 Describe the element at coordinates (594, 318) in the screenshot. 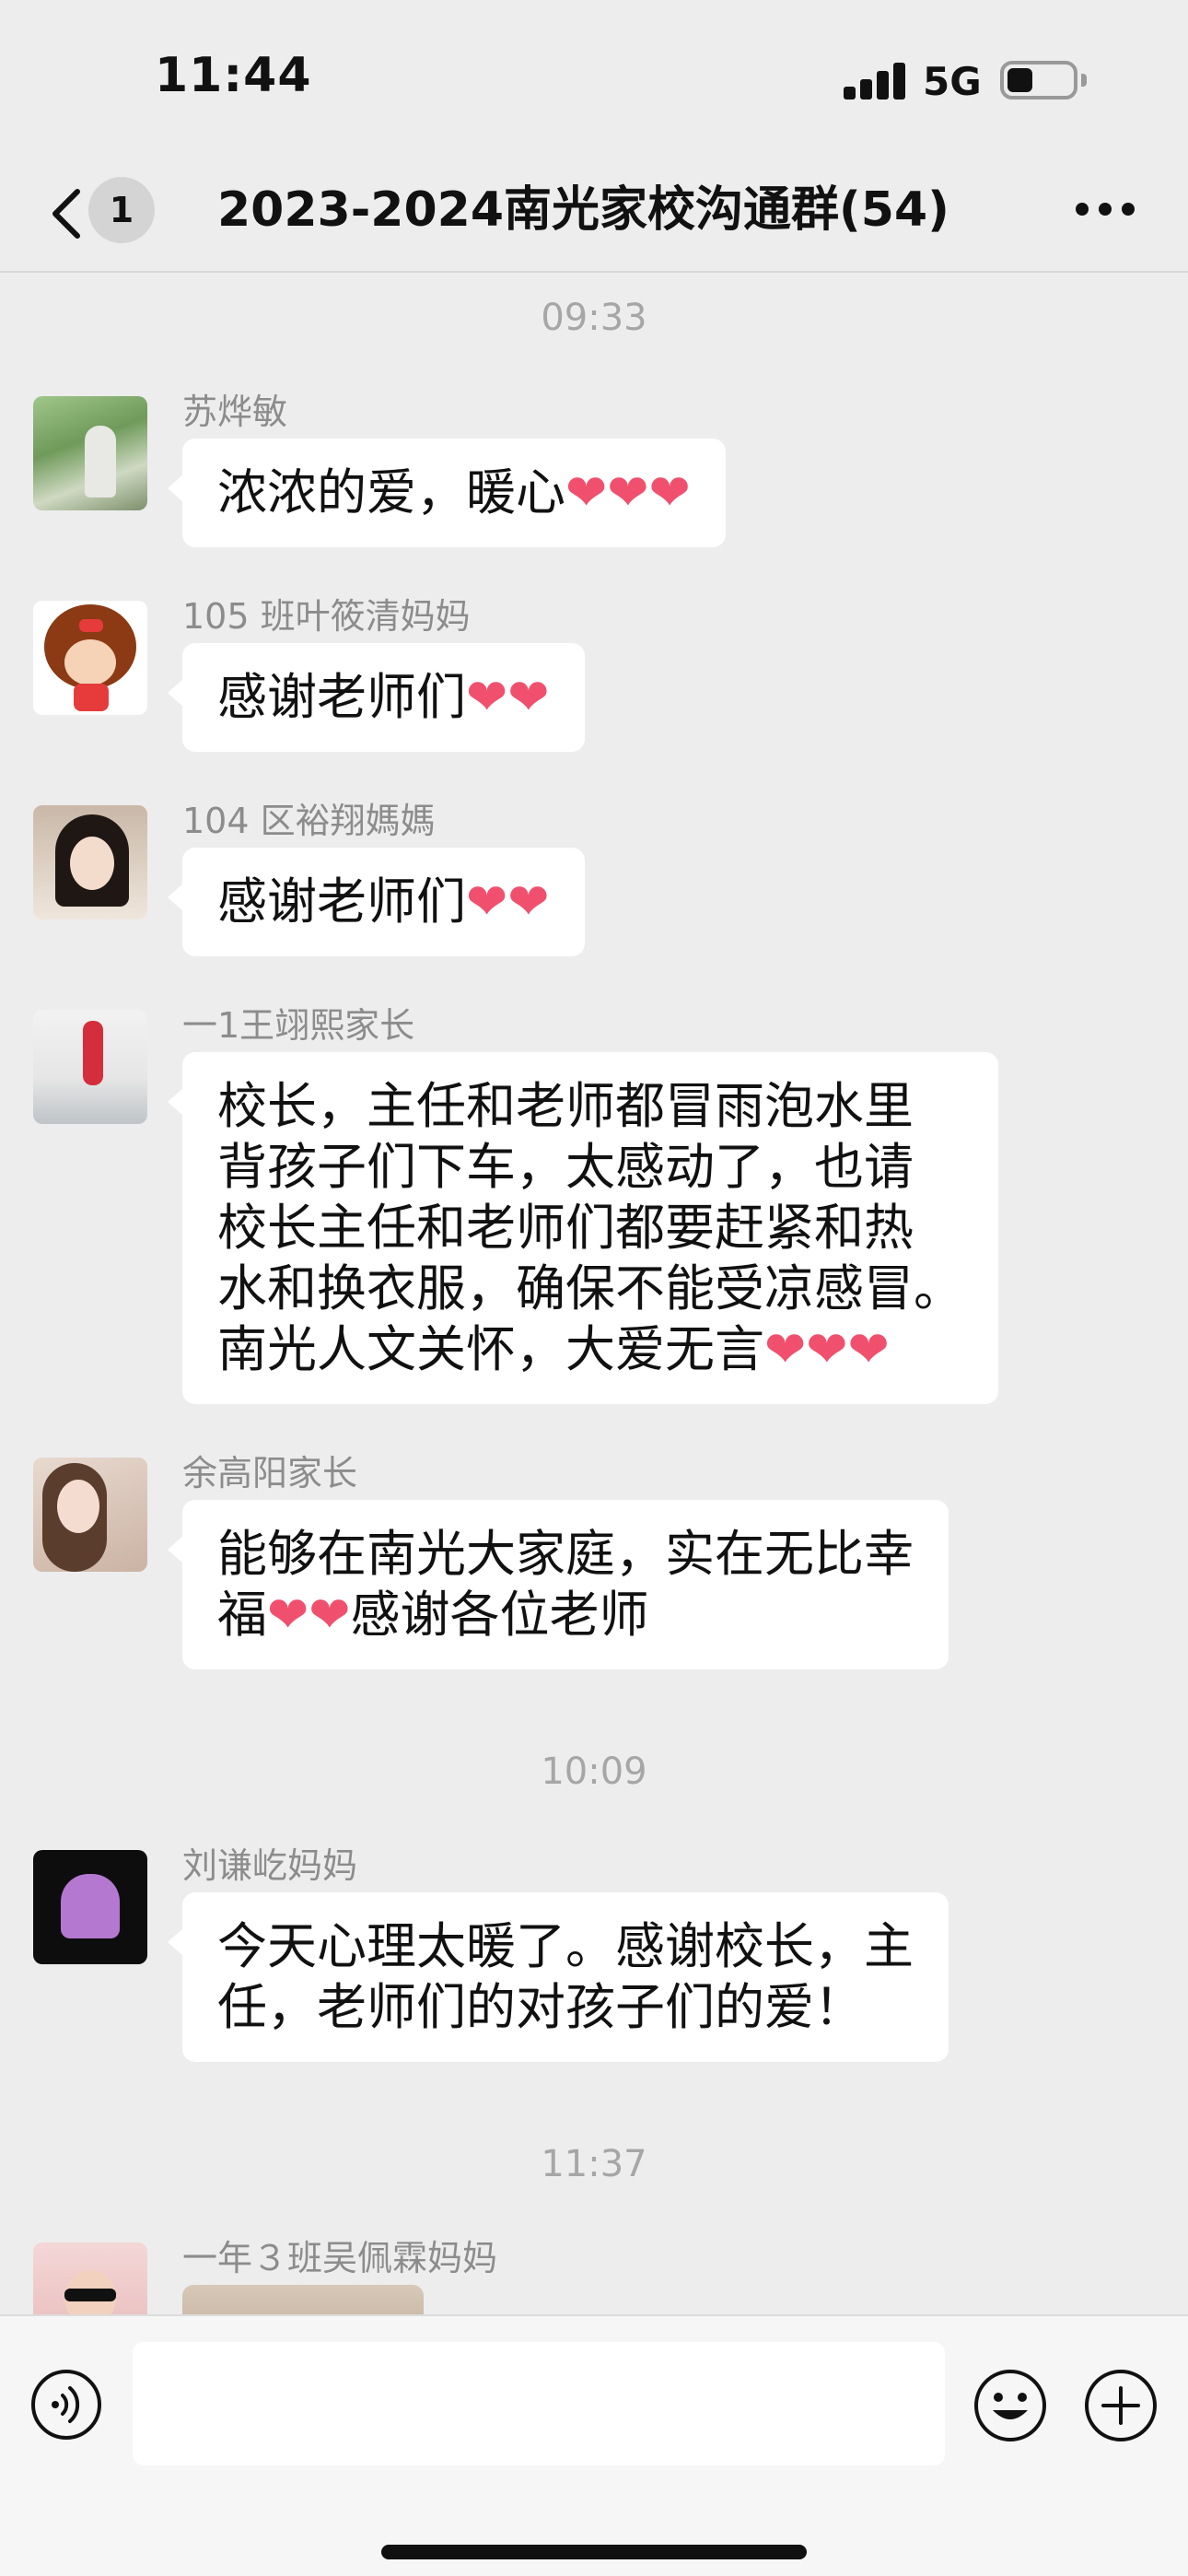

I see `timestamp: 09:33` at that location.